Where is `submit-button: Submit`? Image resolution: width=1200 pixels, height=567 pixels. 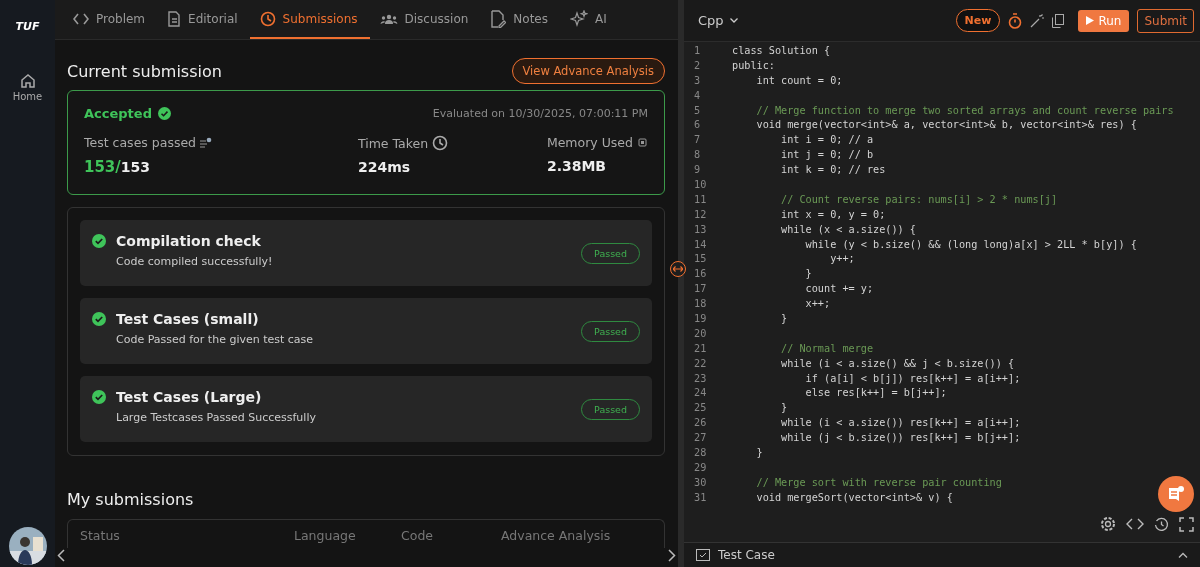
submit-button: Submit is located at coordinates (1165, 20).